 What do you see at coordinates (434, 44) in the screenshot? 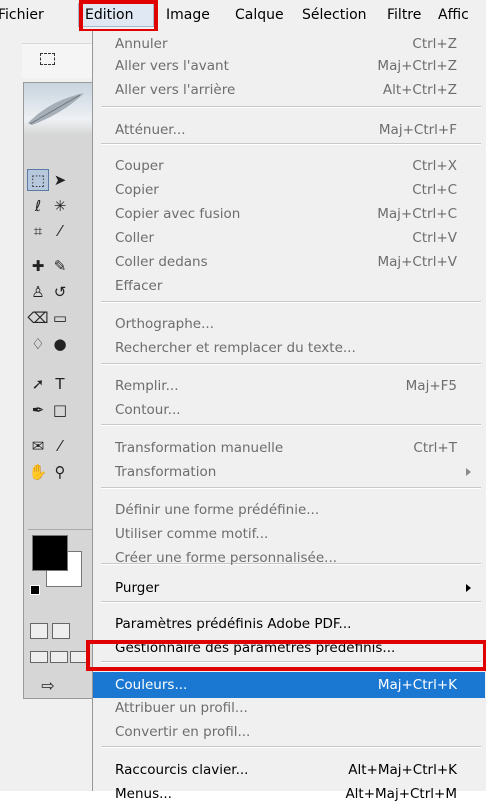
I see `menu-item-shortcut: Ctrl+Z` at bounding box center [434, 44].